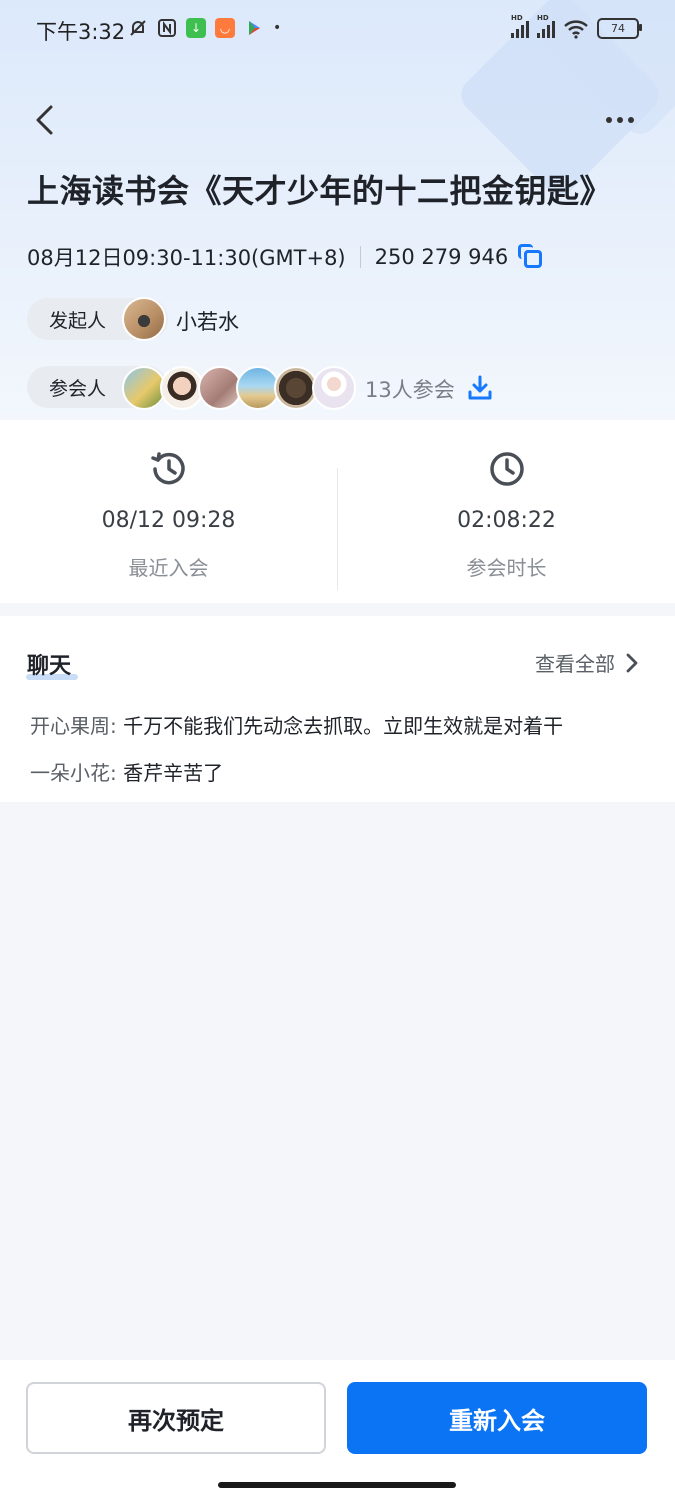 The height and width of the screenshot is (1500, 675). What do you see at coordinates (609, 120) in the screenshot?
I see `more-dots-icon` at bounding box center [609, 120].